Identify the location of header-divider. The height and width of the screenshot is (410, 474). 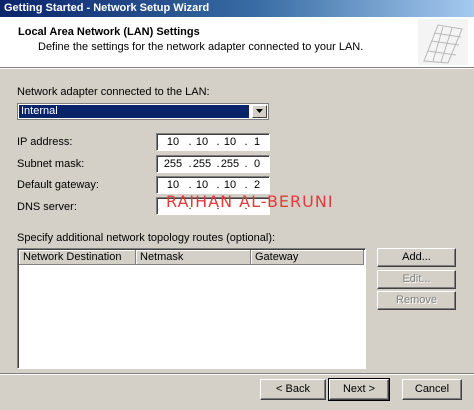
(237, 68).